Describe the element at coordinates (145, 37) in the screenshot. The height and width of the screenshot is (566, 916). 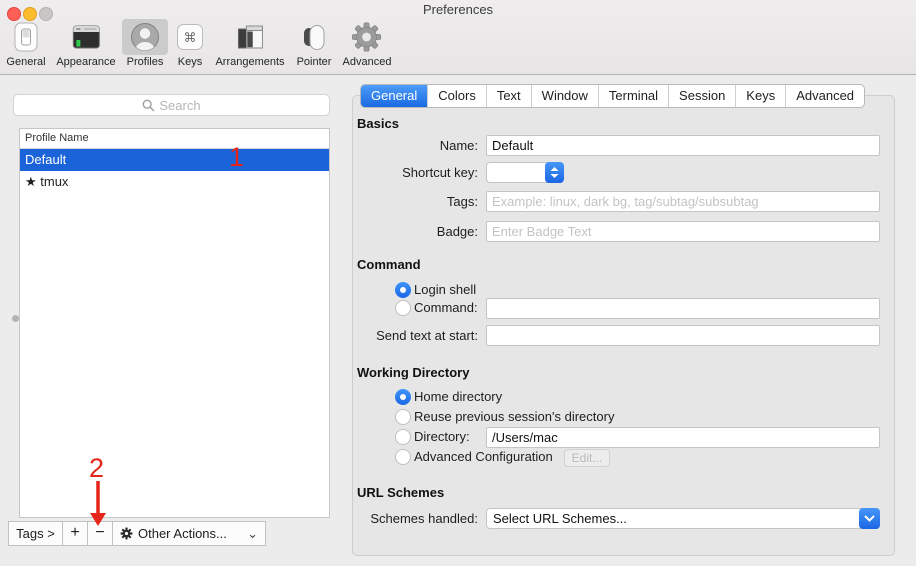
I see `person-icon` at that location.